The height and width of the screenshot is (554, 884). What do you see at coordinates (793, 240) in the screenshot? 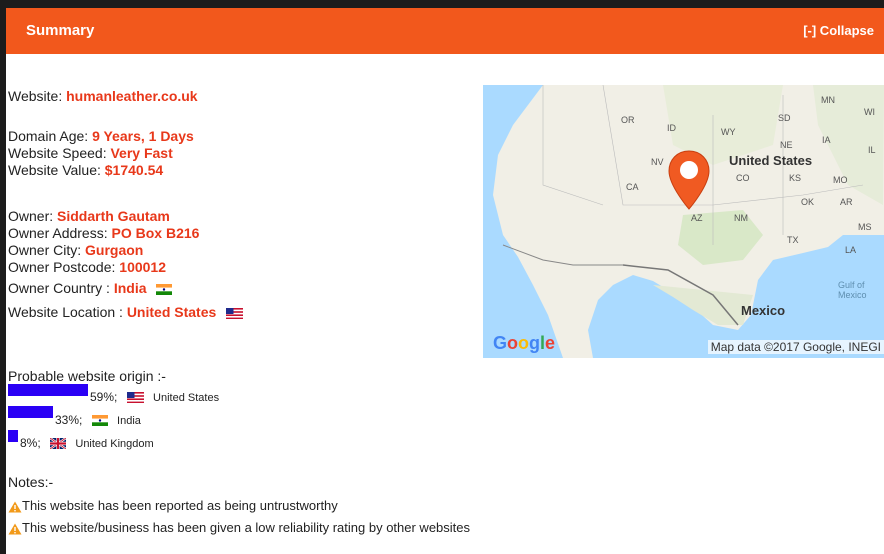
I see `map-label: TX` at bounding box center [793, 240].